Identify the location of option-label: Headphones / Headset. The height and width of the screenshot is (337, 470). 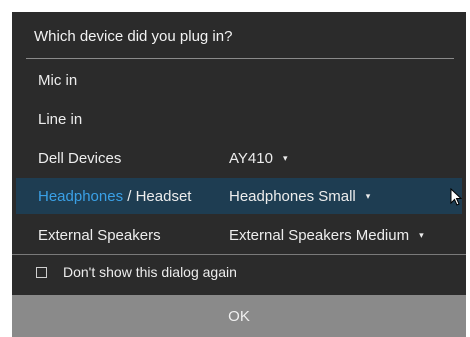
(114, 196).